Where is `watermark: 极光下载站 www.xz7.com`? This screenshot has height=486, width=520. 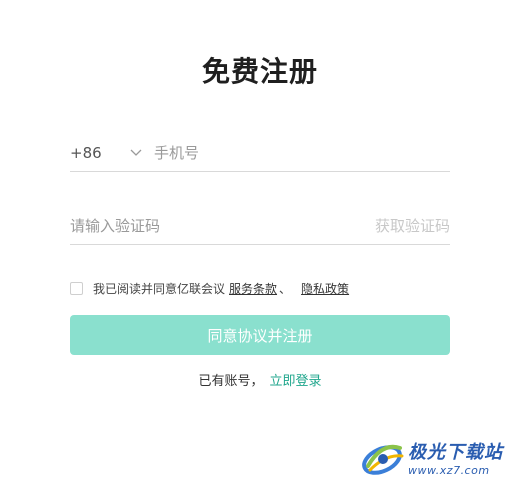
watermark: 极光下载站 www.xz7.com is located at coordinates (438, 457).